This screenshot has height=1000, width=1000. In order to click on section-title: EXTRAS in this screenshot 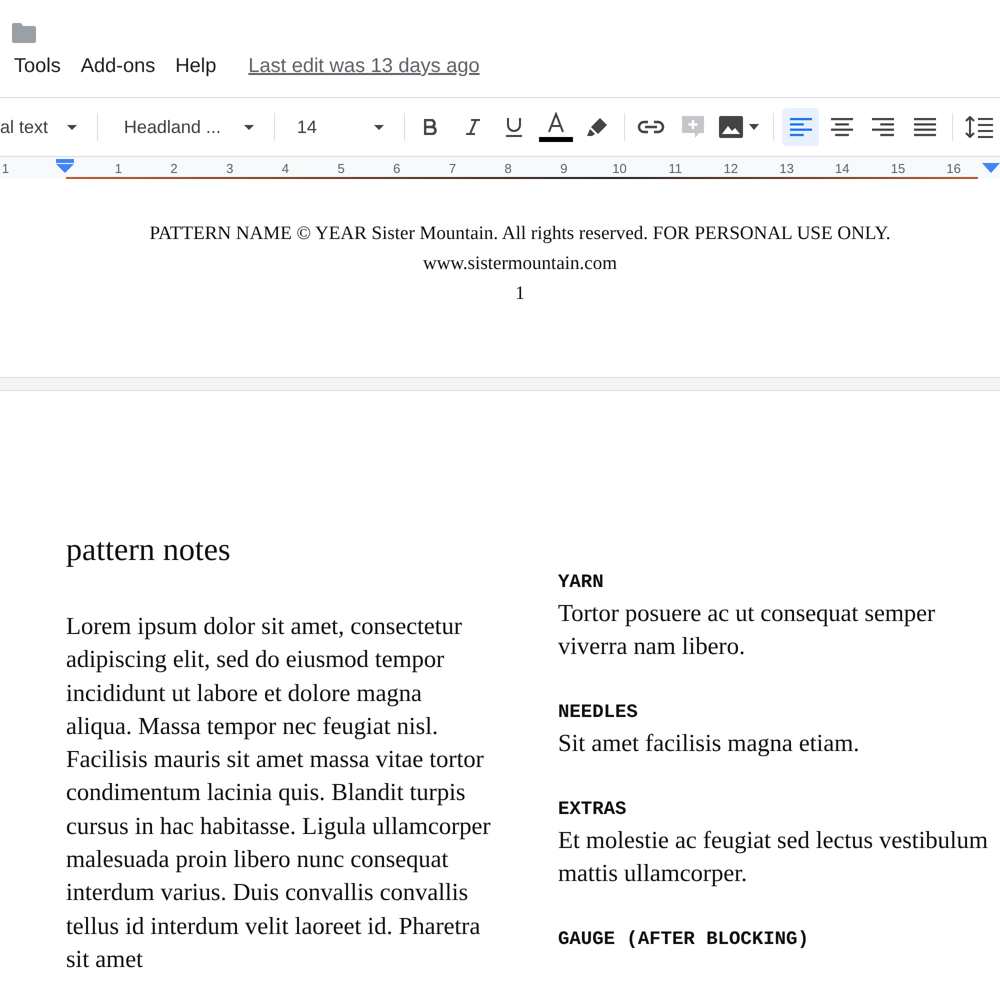, I will do `click(593, 809)`.